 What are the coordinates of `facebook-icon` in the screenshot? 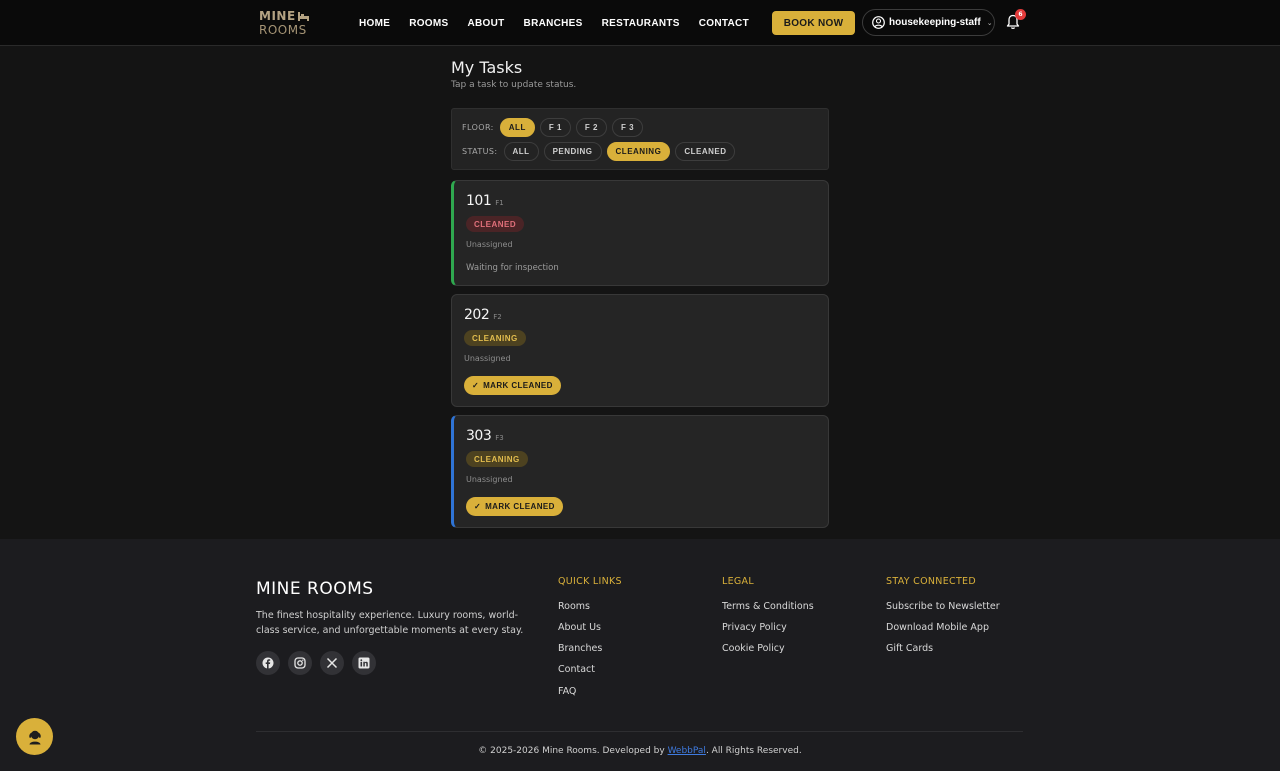 It's located at (268, 663).